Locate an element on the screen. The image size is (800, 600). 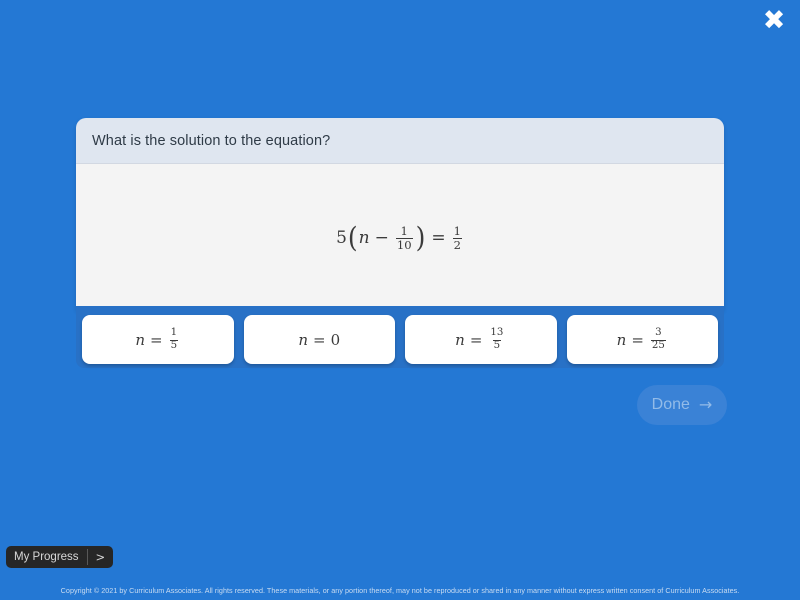
my-progress-button: My Progress > is located at coordinates (60, 557).